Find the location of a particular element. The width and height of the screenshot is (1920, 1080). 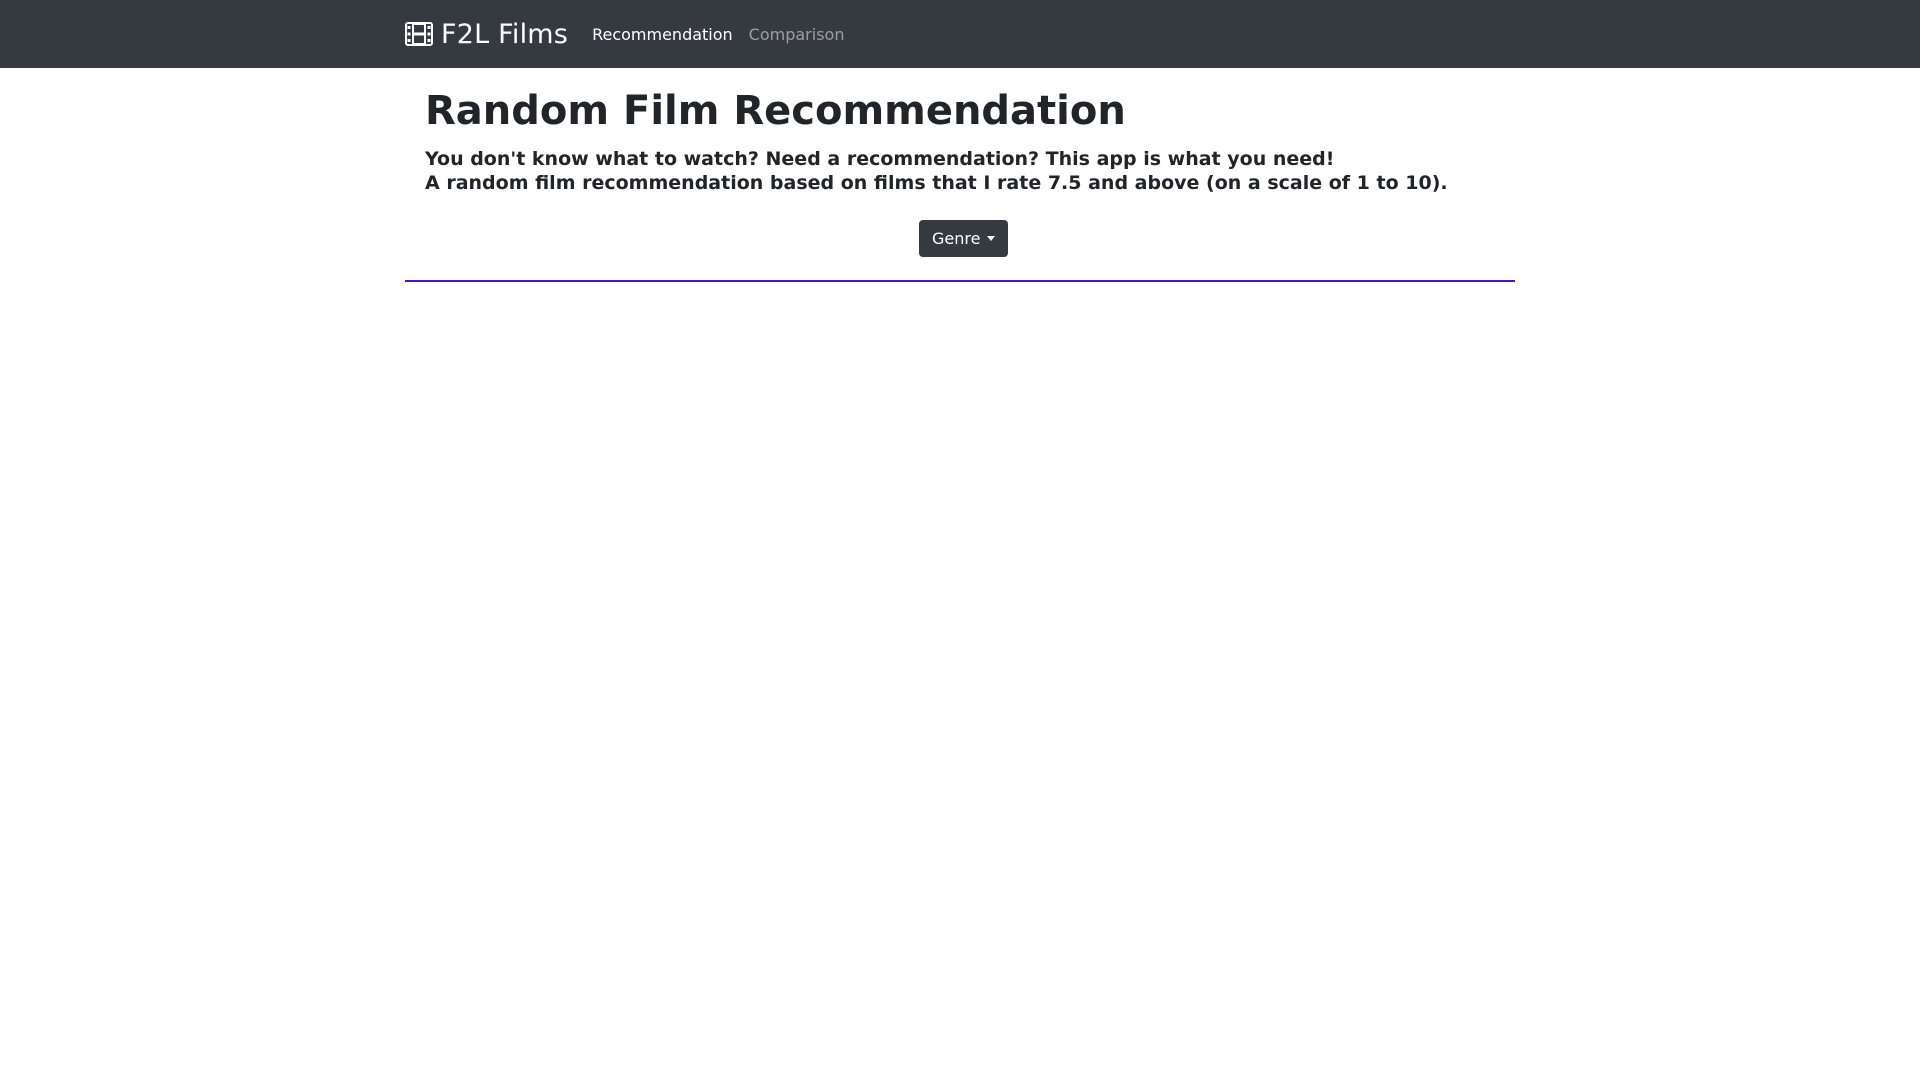

nav-link-comparison: Comparison is located at coordinates (797, 34).